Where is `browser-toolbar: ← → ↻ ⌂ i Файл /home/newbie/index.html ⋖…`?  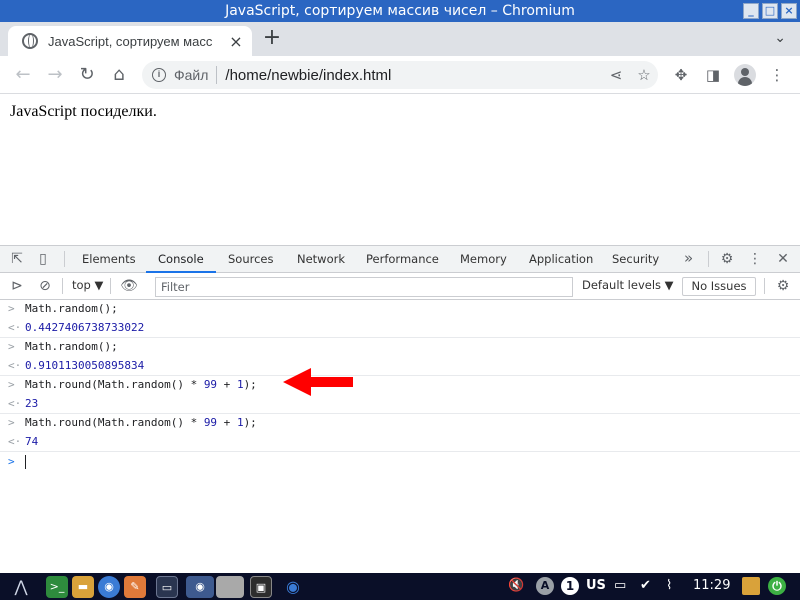
browser-toolbar: ← → ↻ ⌂ i Файл /home/newbie/index.html ⋖… is located at coordinates (400, 75).